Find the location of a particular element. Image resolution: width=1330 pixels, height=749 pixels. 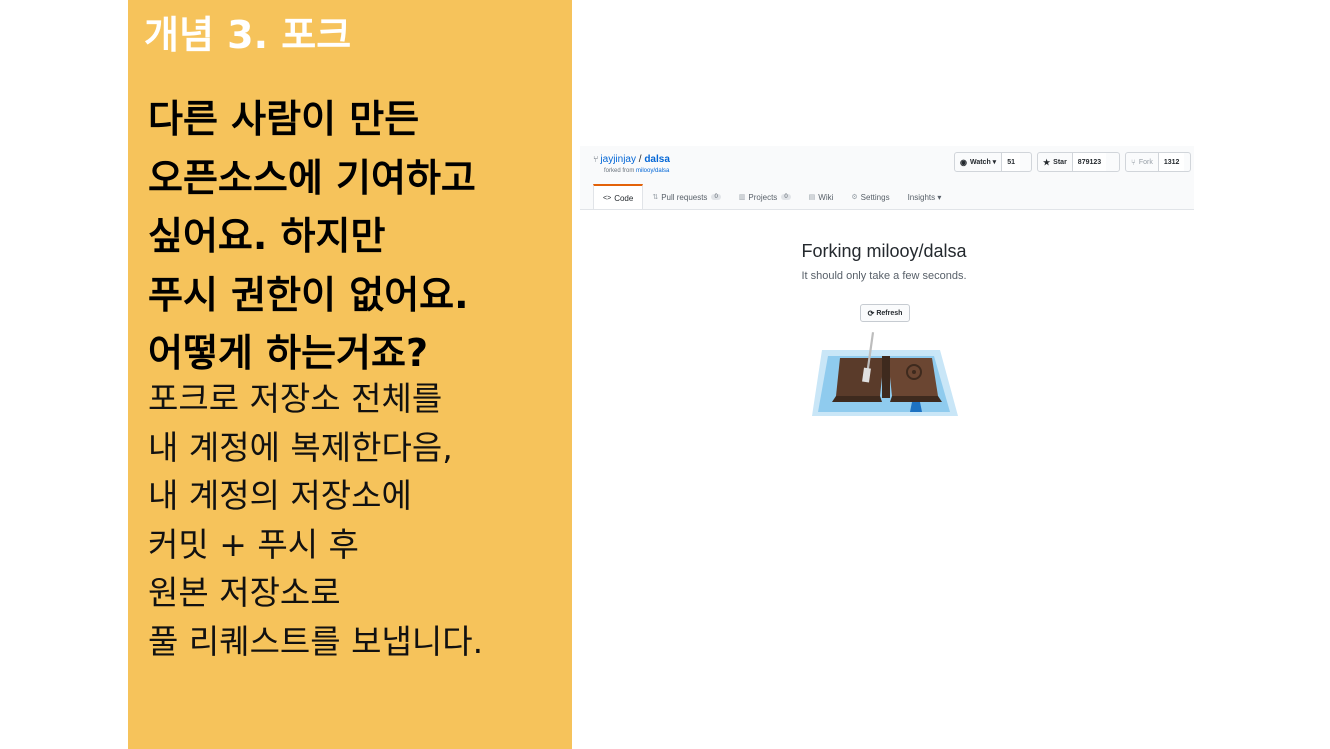

tab-settings: ⚙ Settings is located at coordinates (870, 197).